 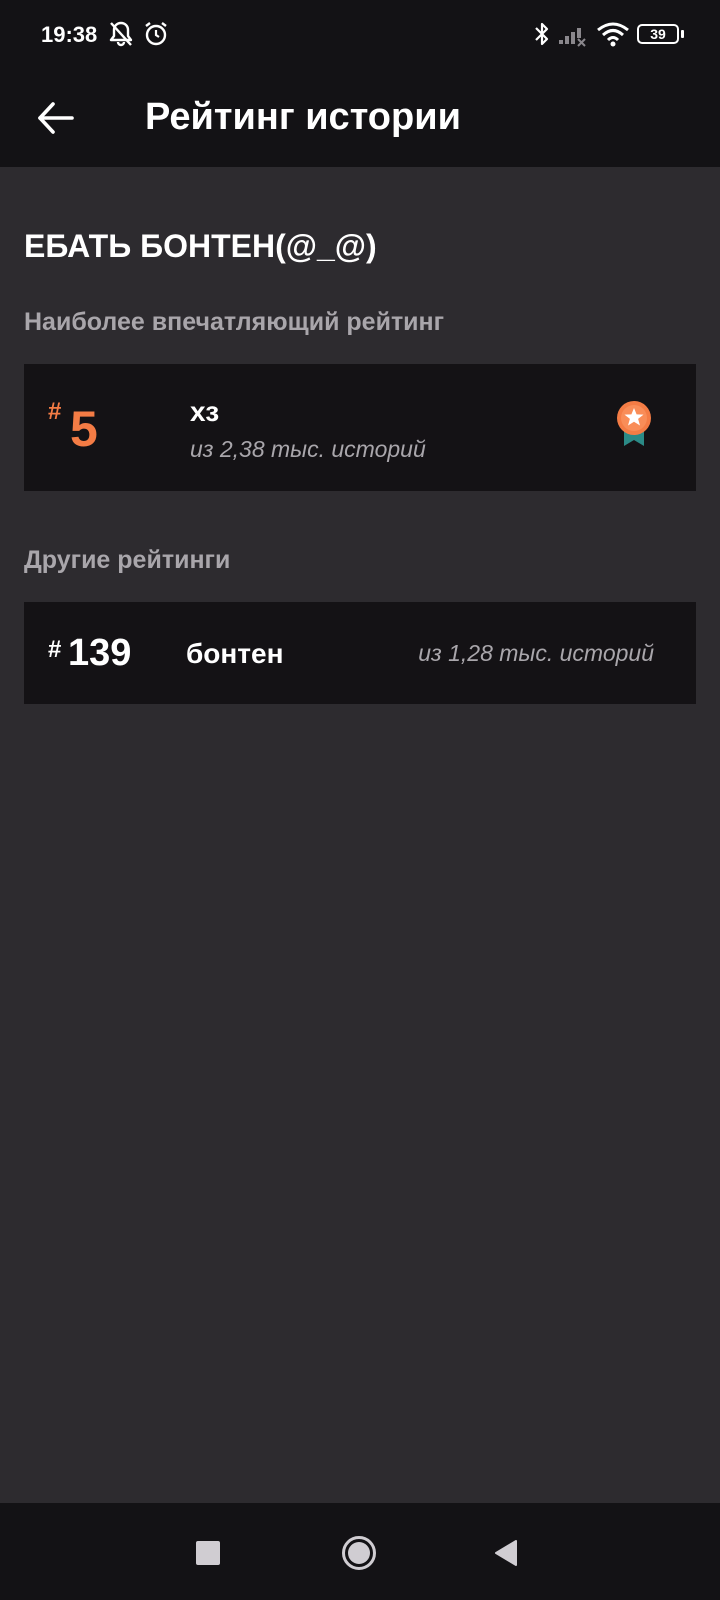 What do you see at coordinates (121, 34) in the screenshot?
I see `bell-off-icon` at bounding box center [121, 34].